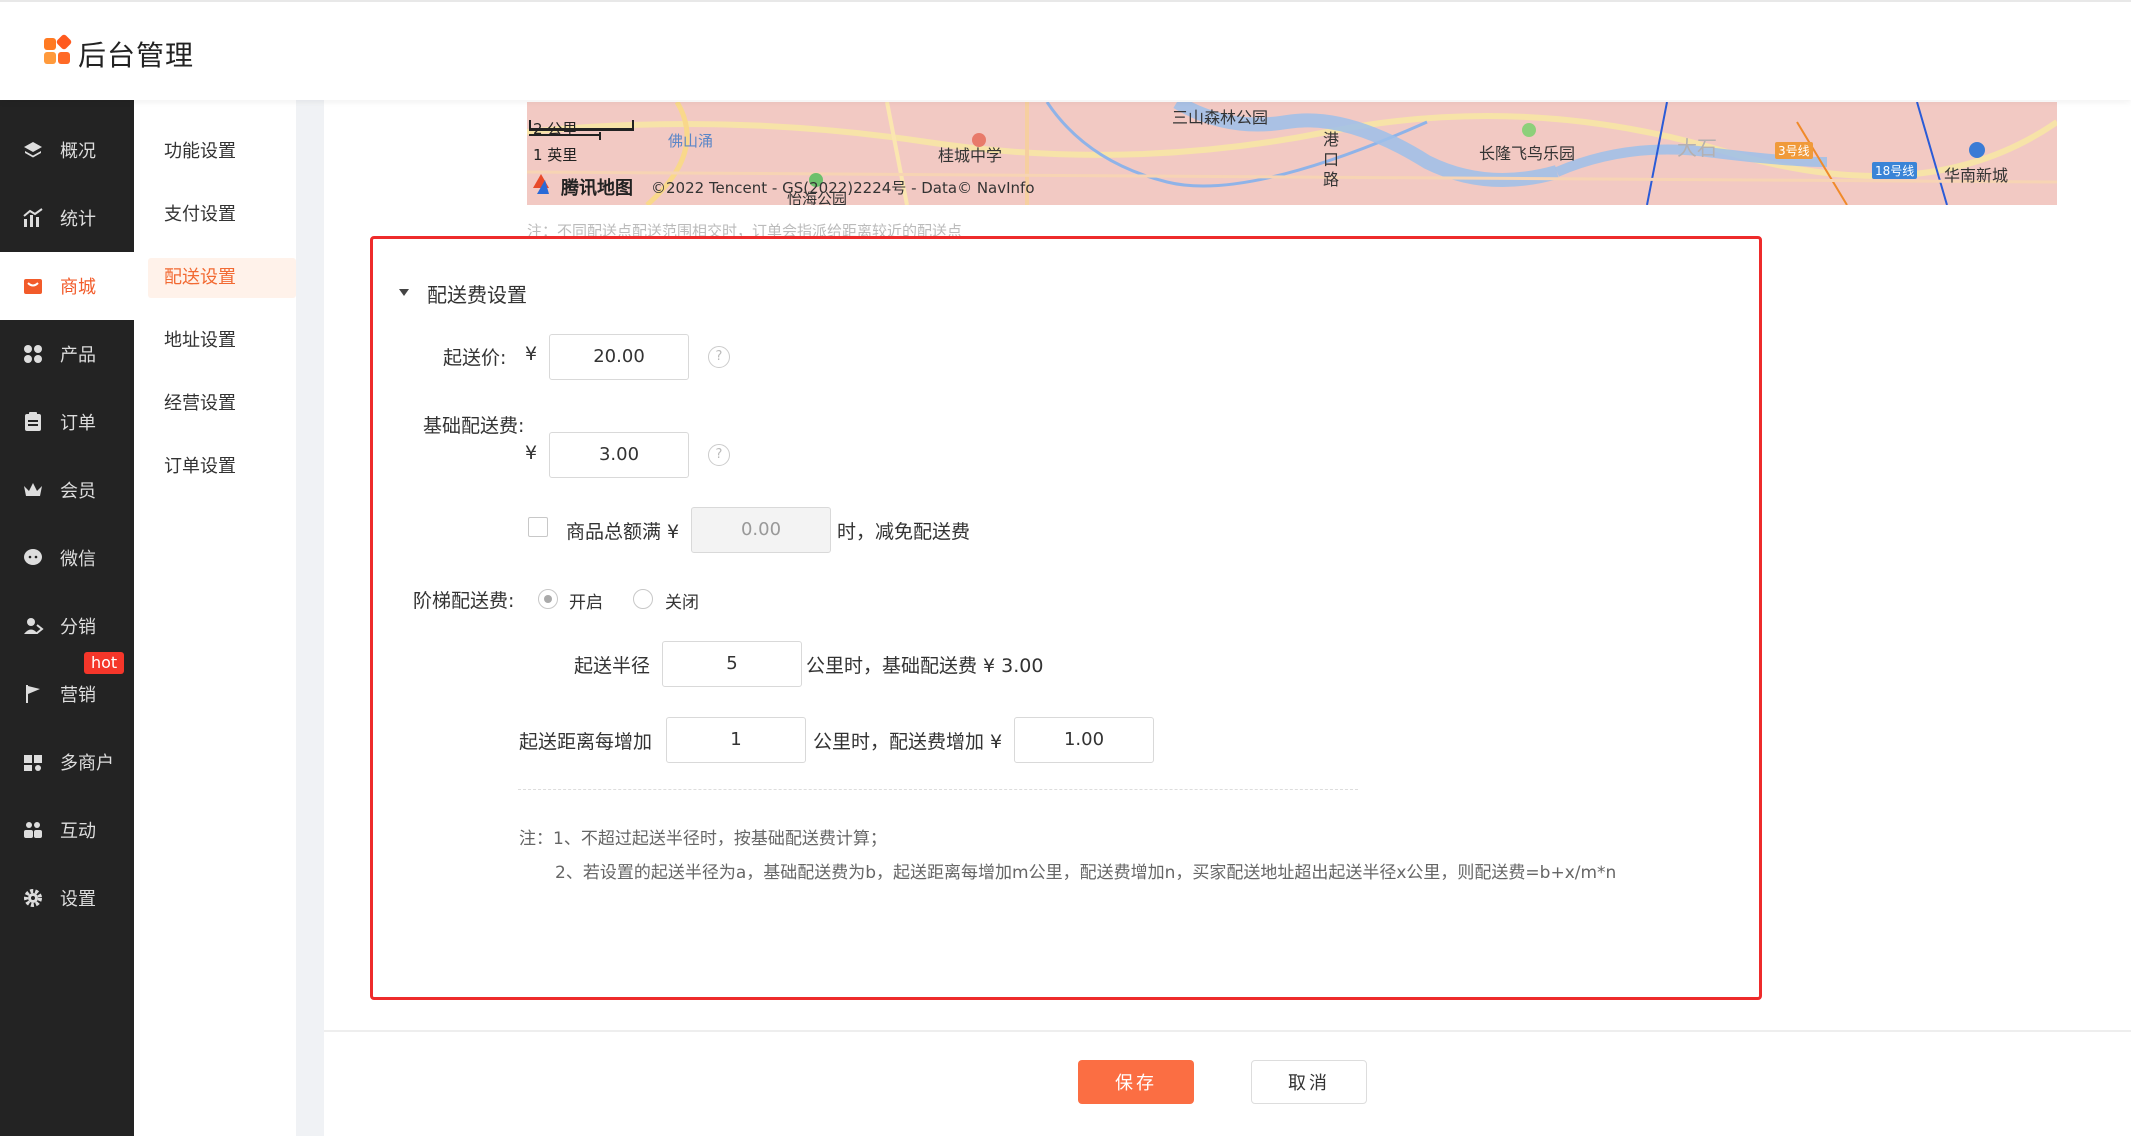 The height and width of the screenshot is (1136, 2131). Describe the element at coordinates (474, 426) in the screenshot. I see `base-fee-label: 基础配送费:` at that location.